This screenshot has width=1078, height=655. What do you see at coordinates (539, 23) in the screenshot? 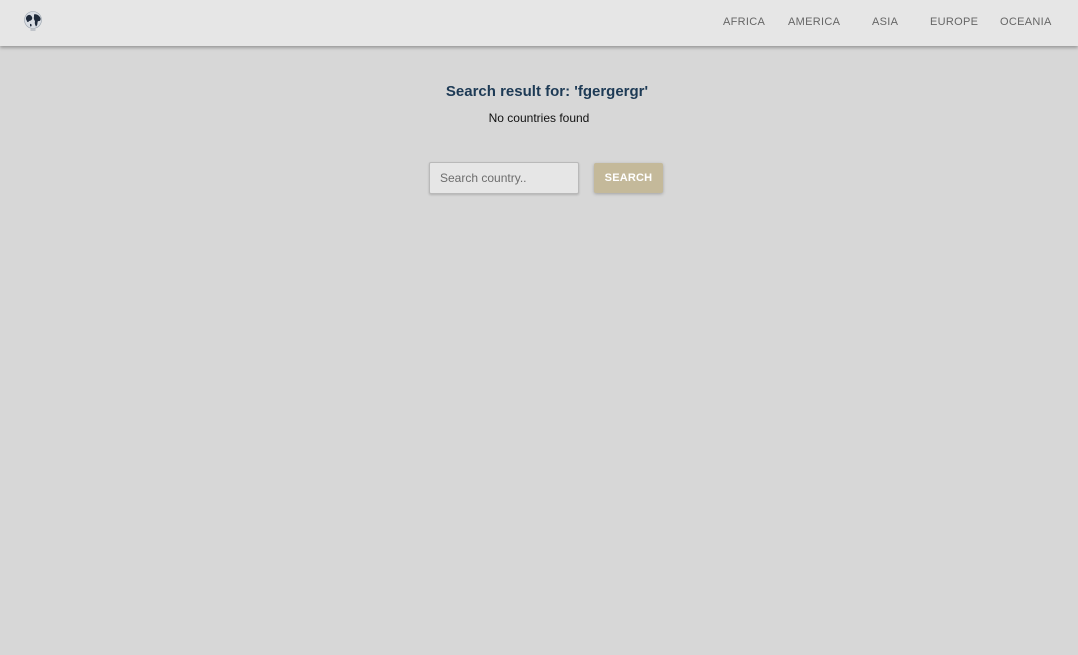
I see `navbar: AFRICA AMERICA ASIA EUROPE OCEANIA` at bounding box center [539, 23].